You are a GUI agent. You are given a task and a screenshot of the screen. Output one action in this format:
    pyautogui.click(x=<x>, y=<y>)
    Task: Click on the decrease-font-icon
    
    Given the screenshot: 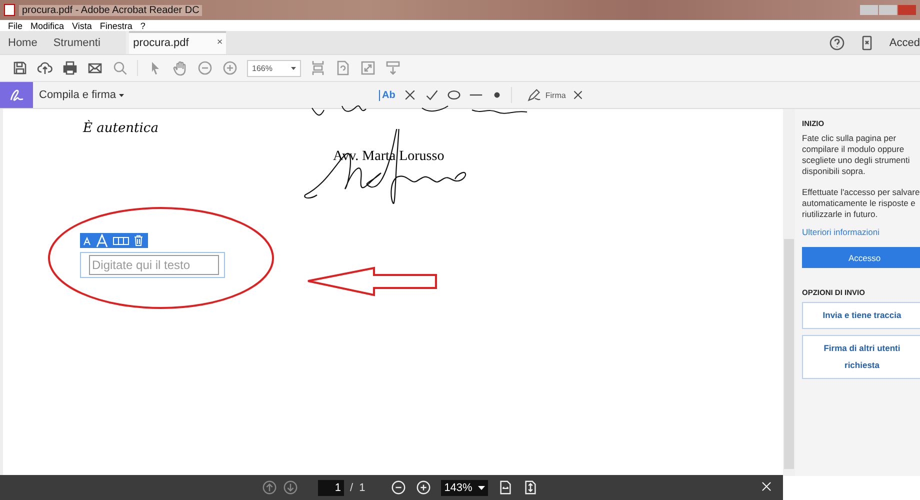 What is the action you would take?
    pyautogui.click(x=87, y=241)
    